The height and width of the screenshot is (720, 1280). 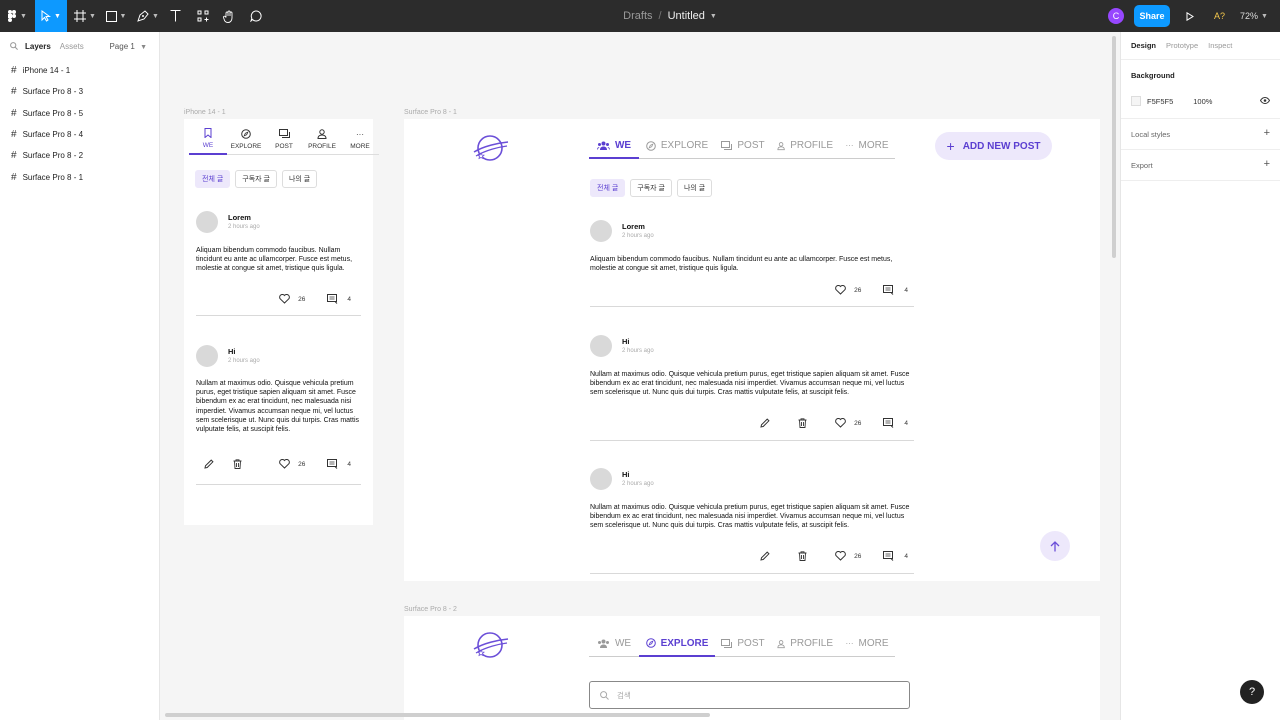 I want to click on present-button, so click(x=1190, y=16).